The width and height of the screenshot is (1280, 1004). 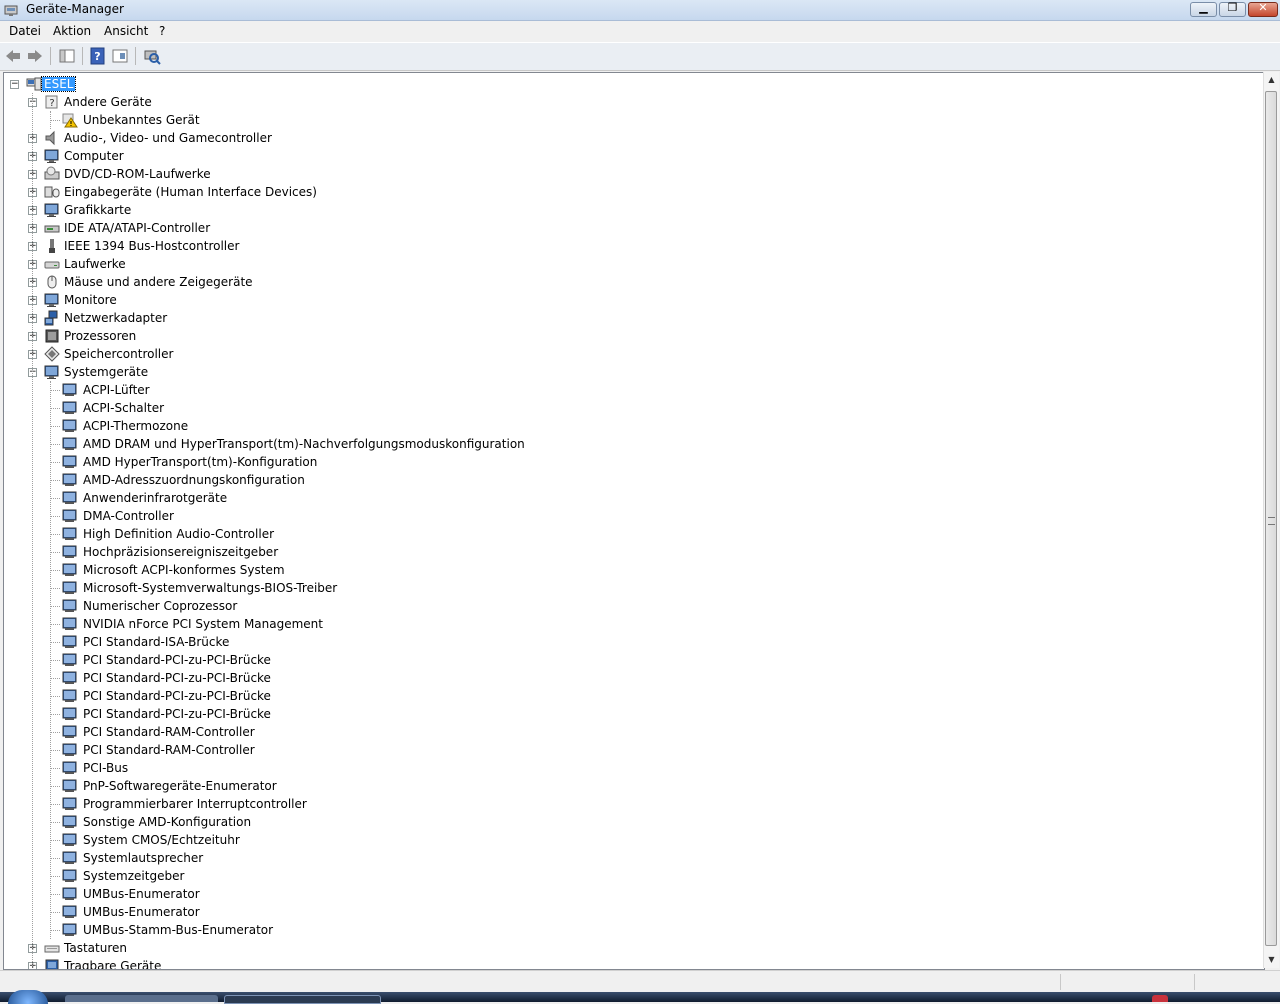 I want to click on scroll-down-icon: ▼, so click(x=1271, y=960).